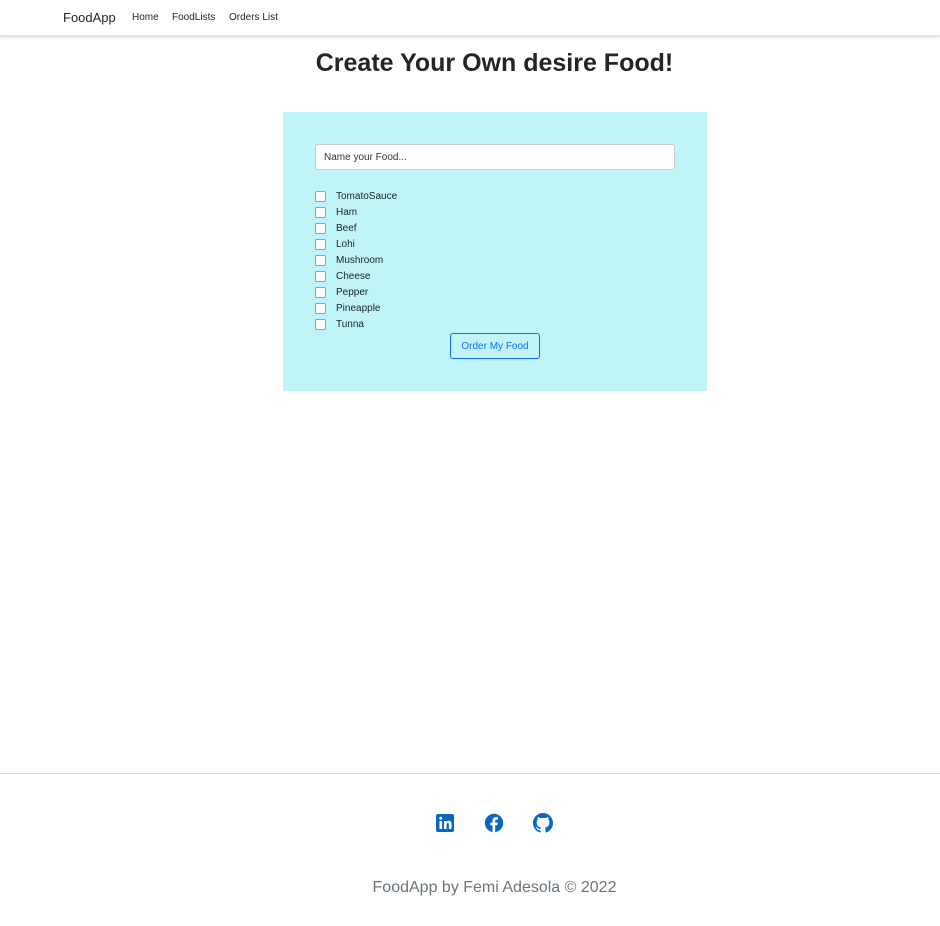 Image resolution: width=940 pixels, height=926 pixels. Describe the element at coordinates (360, 260) in the screenshot. I see `ingredient-label: Mushroom` at that location.